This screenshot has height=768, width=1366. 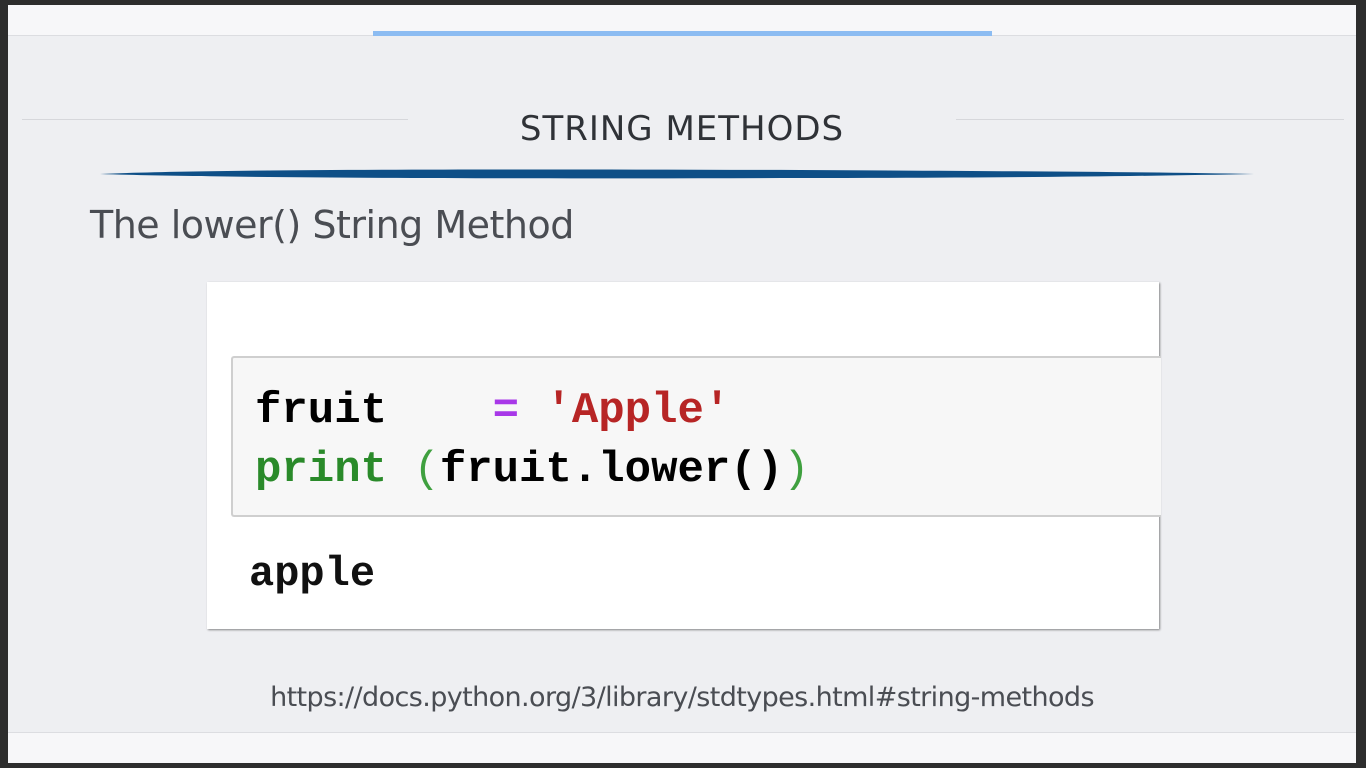 I want to click on slide-bottom-strip, so click(x=682, y=747).